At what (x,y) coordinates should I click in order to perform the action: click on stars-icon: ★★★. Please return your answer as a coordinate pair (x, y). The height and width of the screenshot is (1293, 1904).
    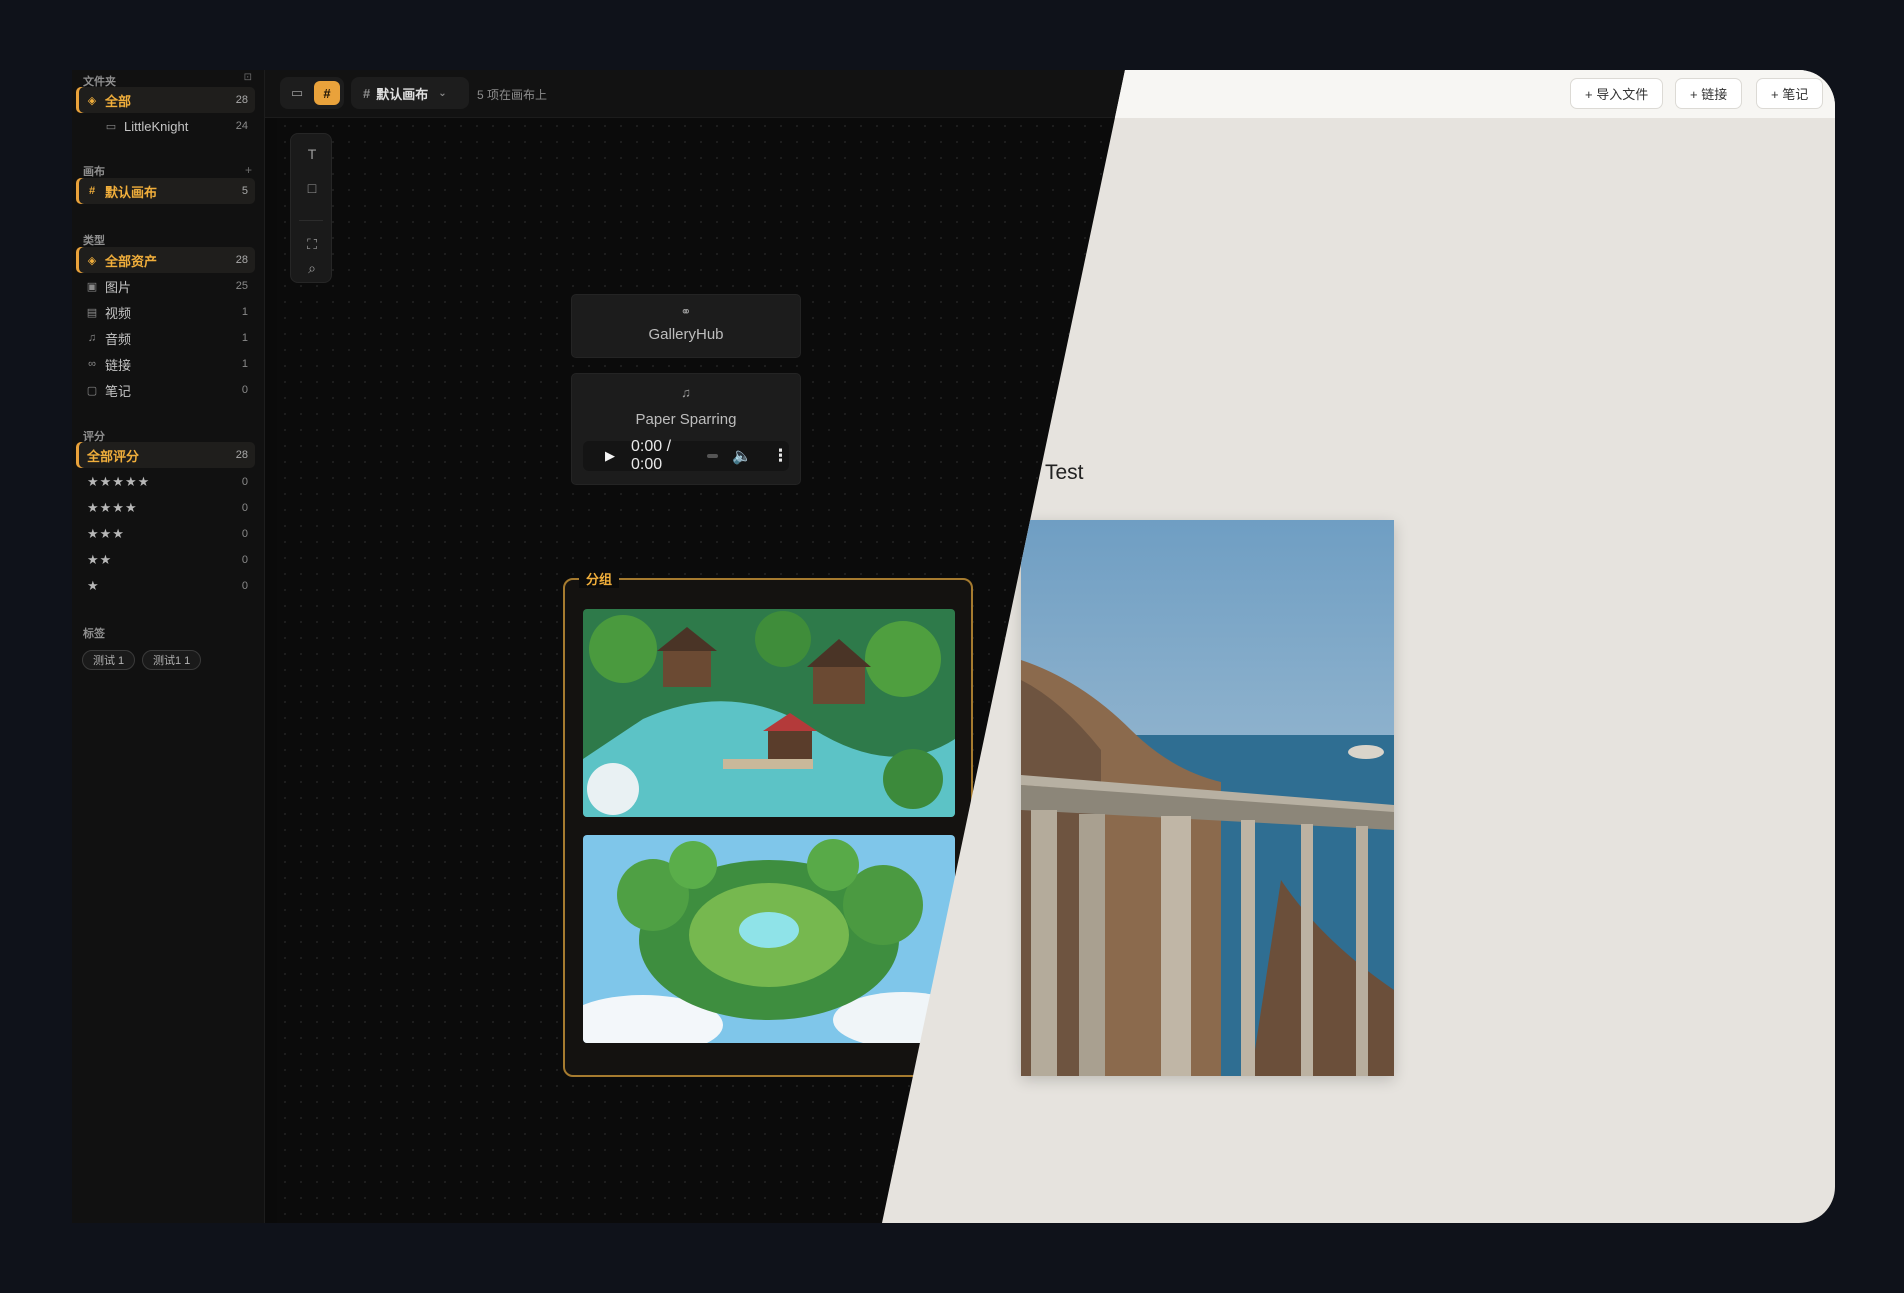
    Looking at the image, I should click on (106, 533).